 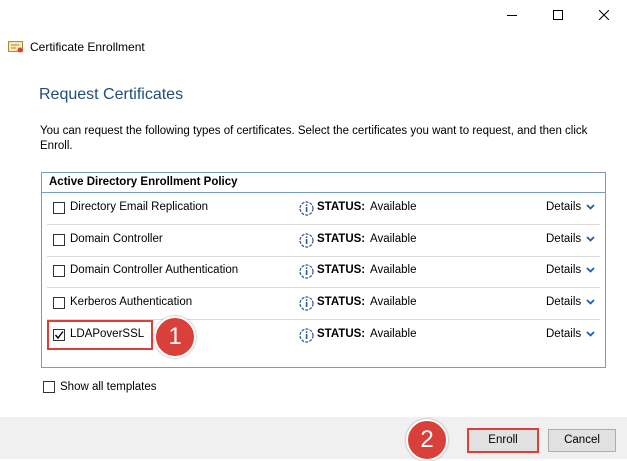 I want to click on page-title: Request Certificates, so click(x=111, y=94).